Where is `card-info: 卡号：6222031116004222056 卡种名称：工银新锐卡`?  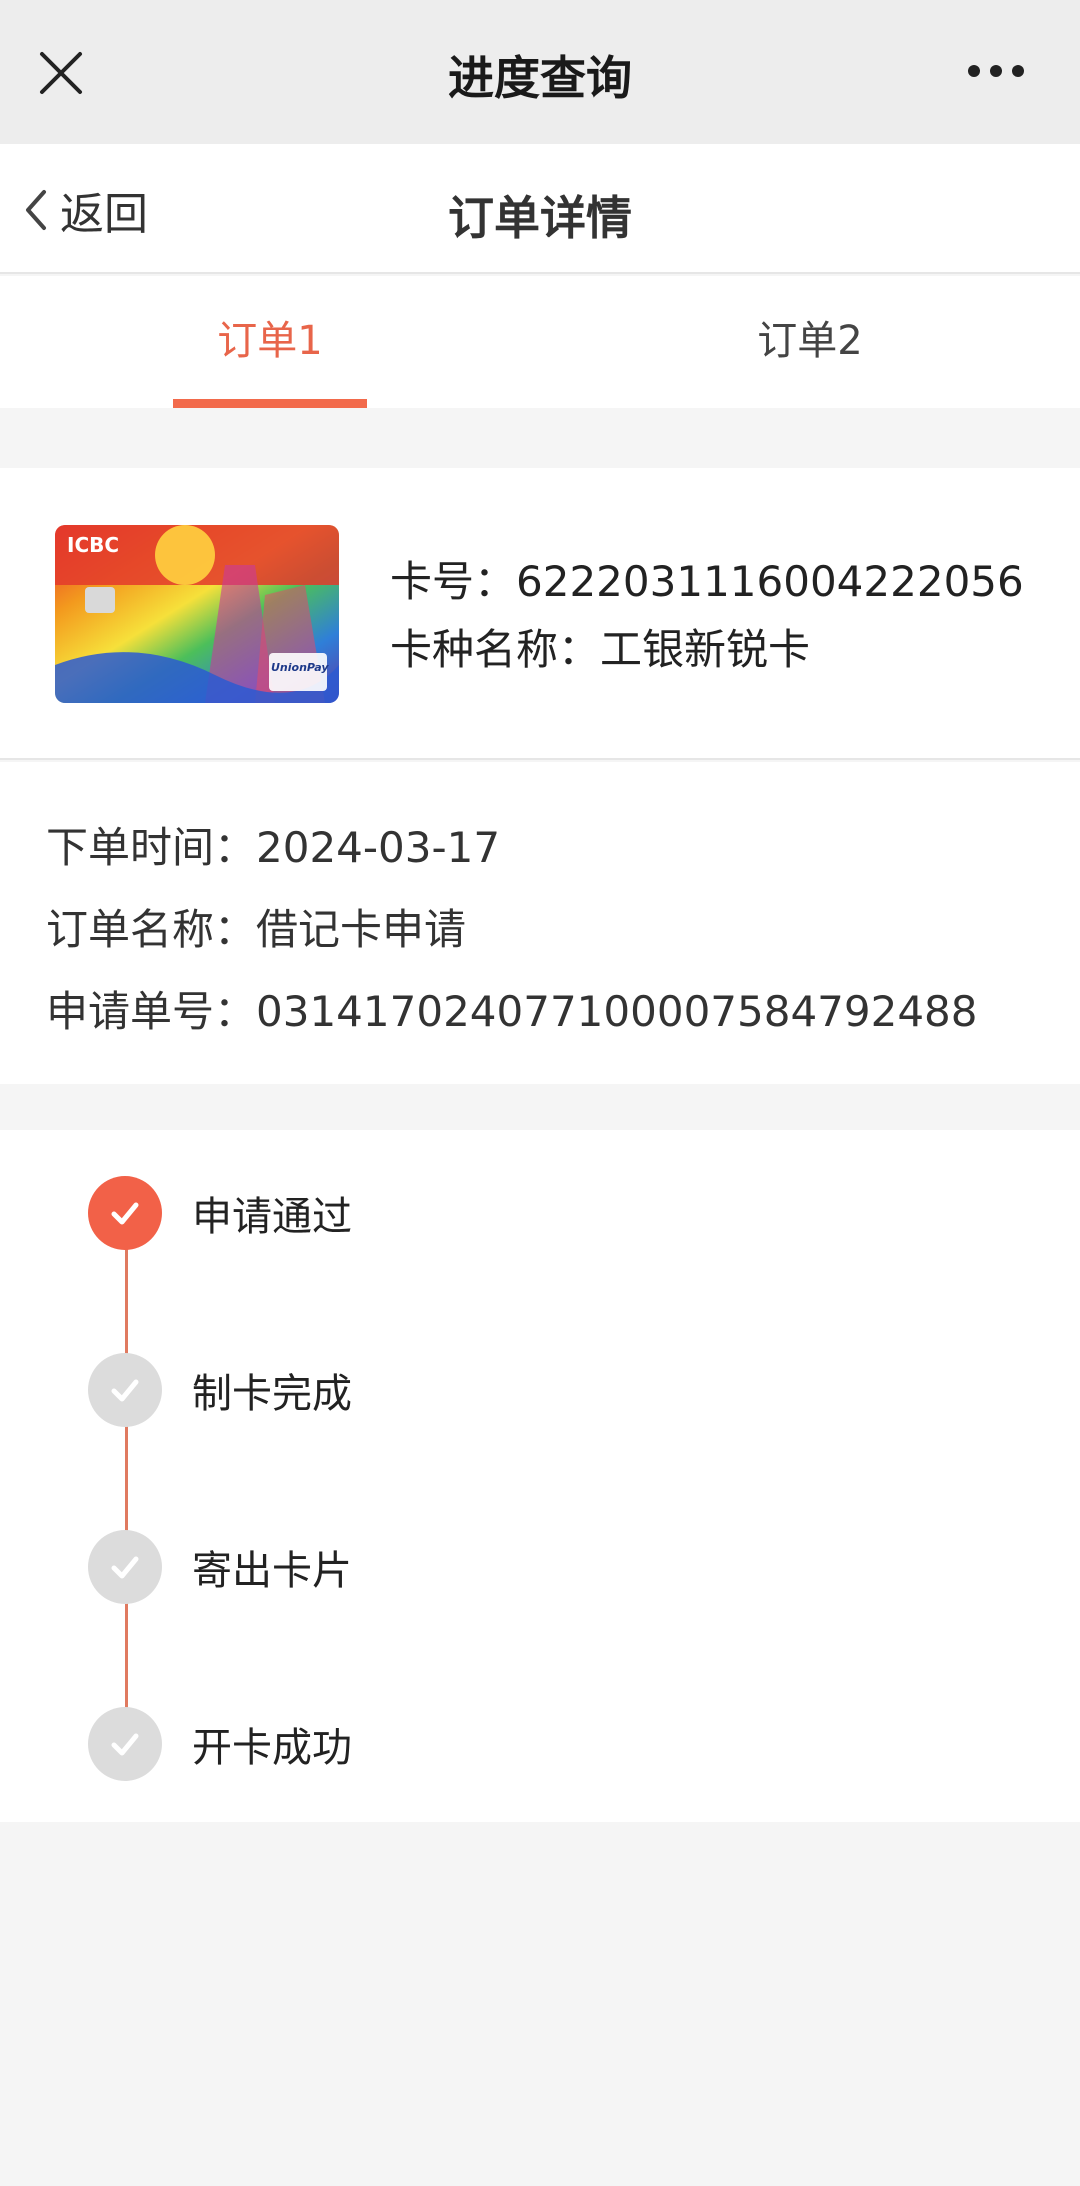 card-info: 卡号：6222031116004222056 卡种名称：工银新锐卡 is located at coordinates (707, 616).